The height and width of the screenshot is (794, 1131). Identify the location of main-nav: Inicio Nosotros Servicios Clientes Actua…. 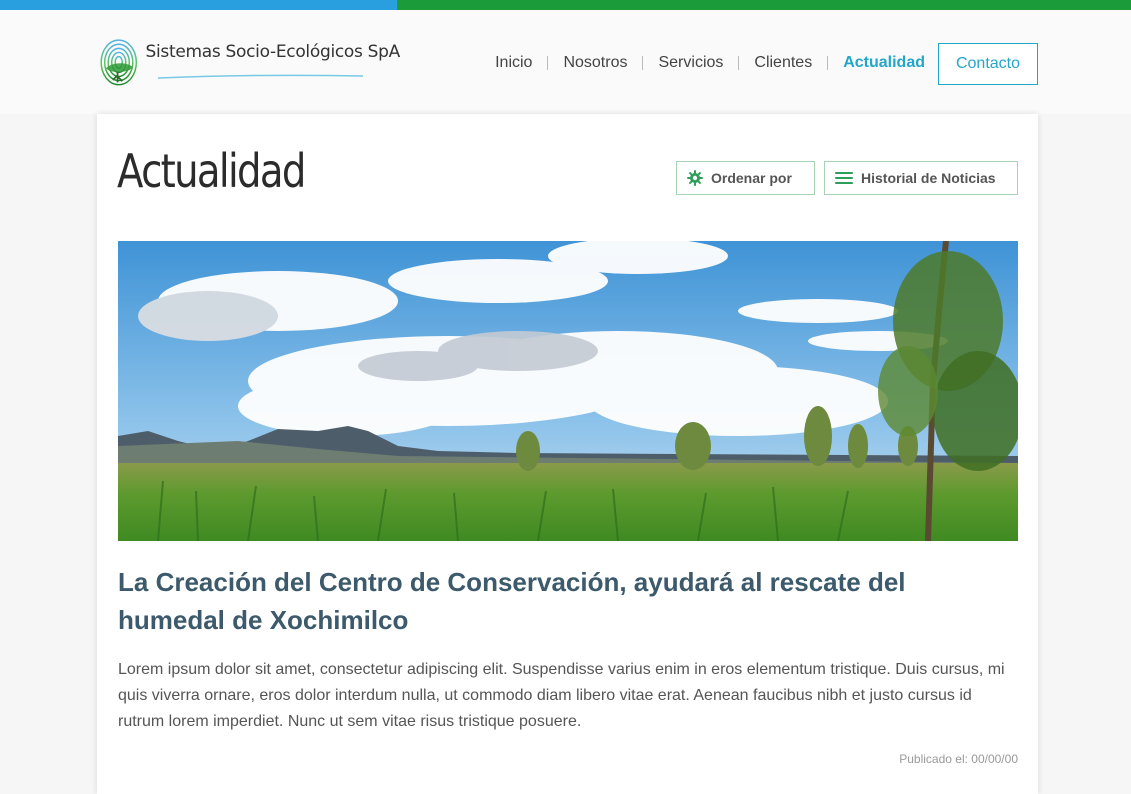
(710, 63).